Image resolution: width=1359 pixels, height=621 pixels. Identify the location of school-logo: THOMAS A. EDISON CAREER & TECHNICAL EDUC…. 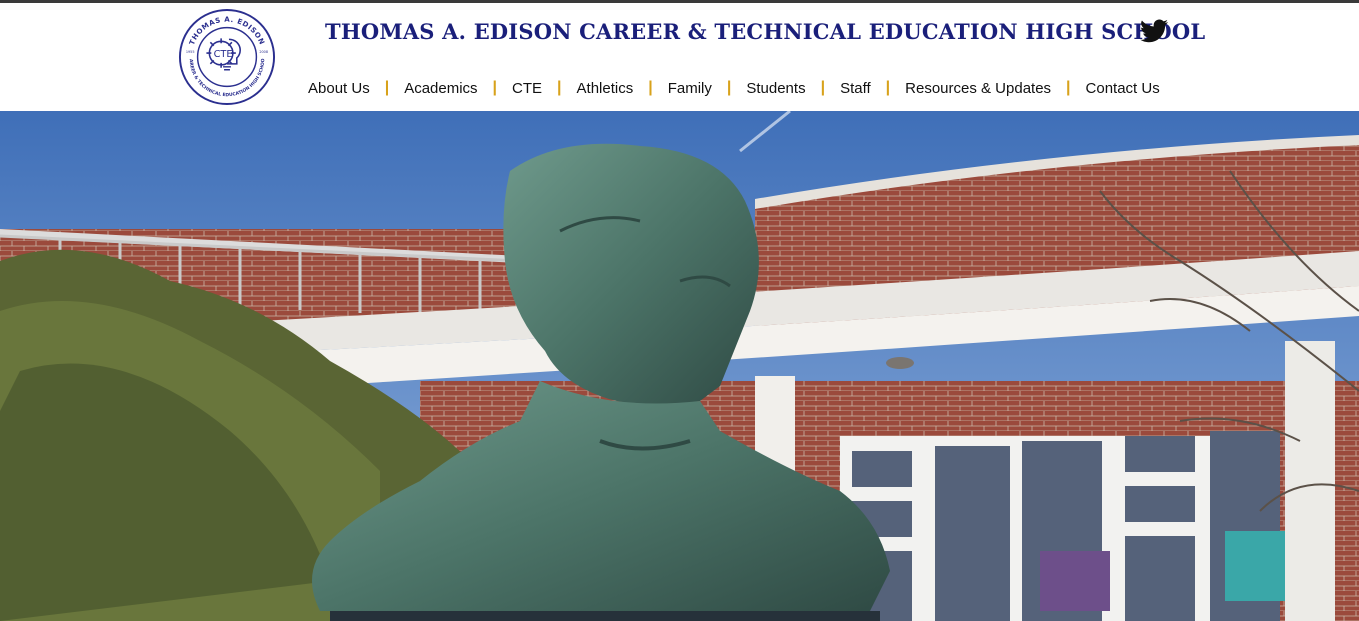
(227, 57).